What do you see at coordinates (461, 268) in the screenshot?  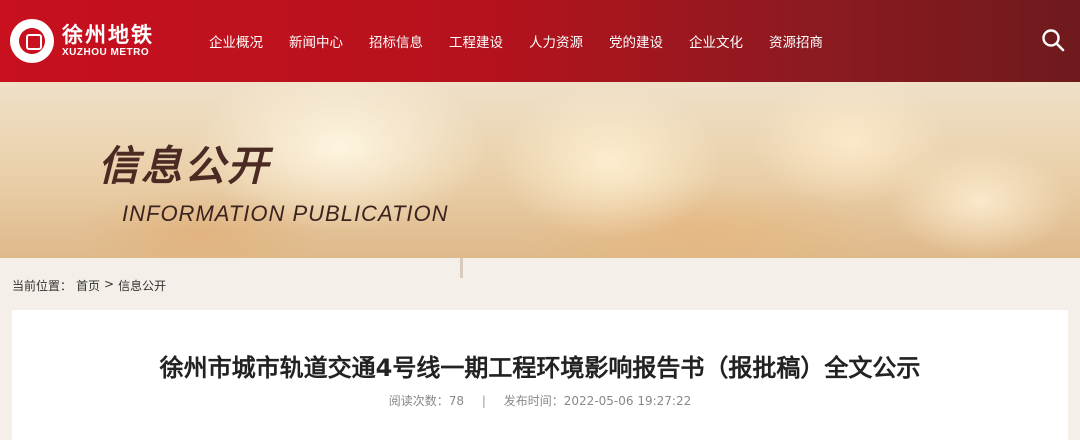 I see `divider` at bounding box center [461, 268].